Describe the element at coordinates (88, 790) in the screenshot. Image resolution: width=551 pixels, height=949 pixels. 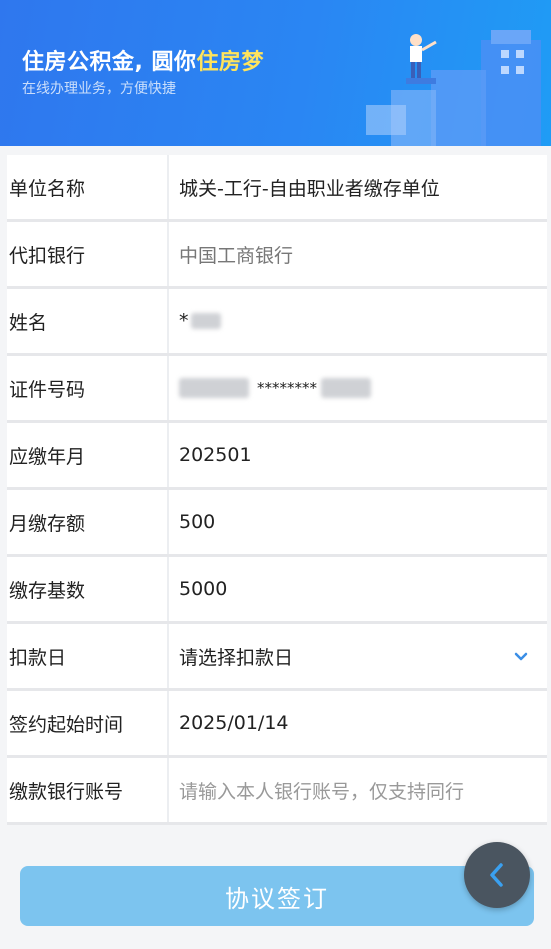
I see `account-label: 缴款银行账号` at that location.